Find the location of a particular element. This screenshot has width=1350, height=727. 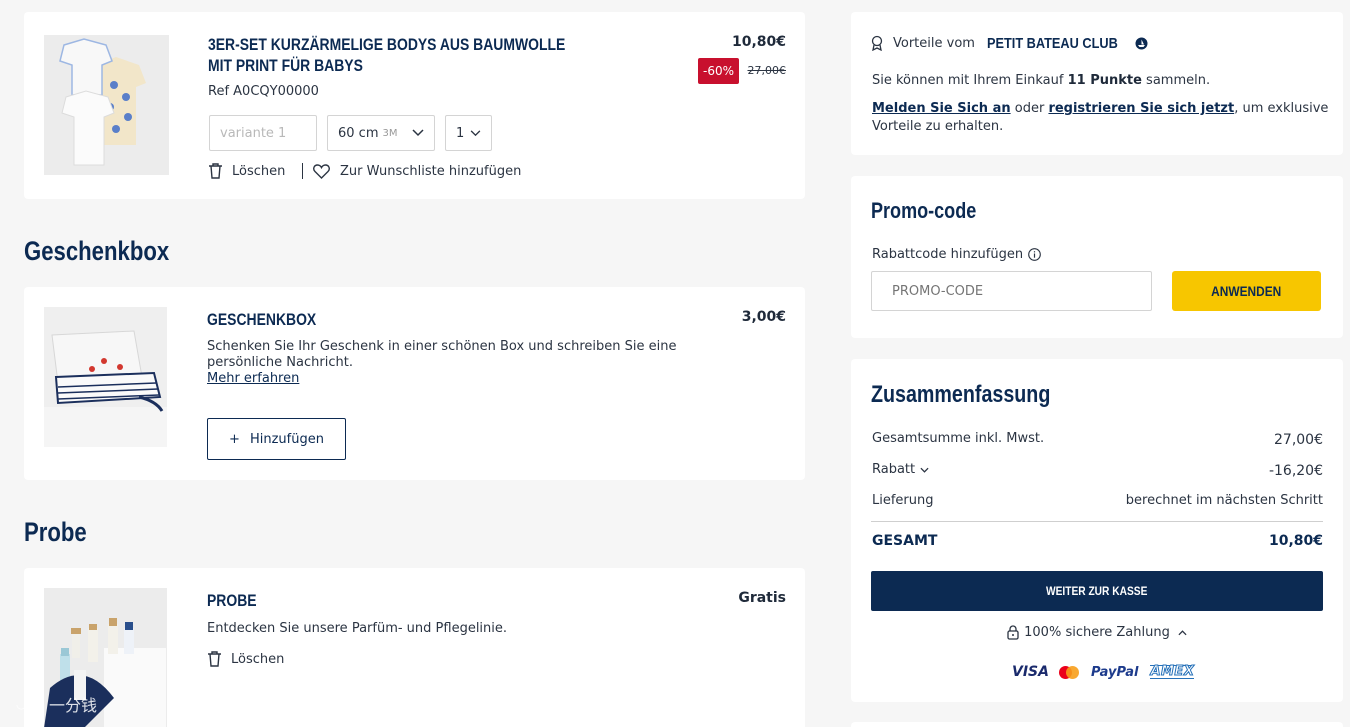

summary-row-value: berechnet im nächsten Schritt is located at coordinates (1224, 500).